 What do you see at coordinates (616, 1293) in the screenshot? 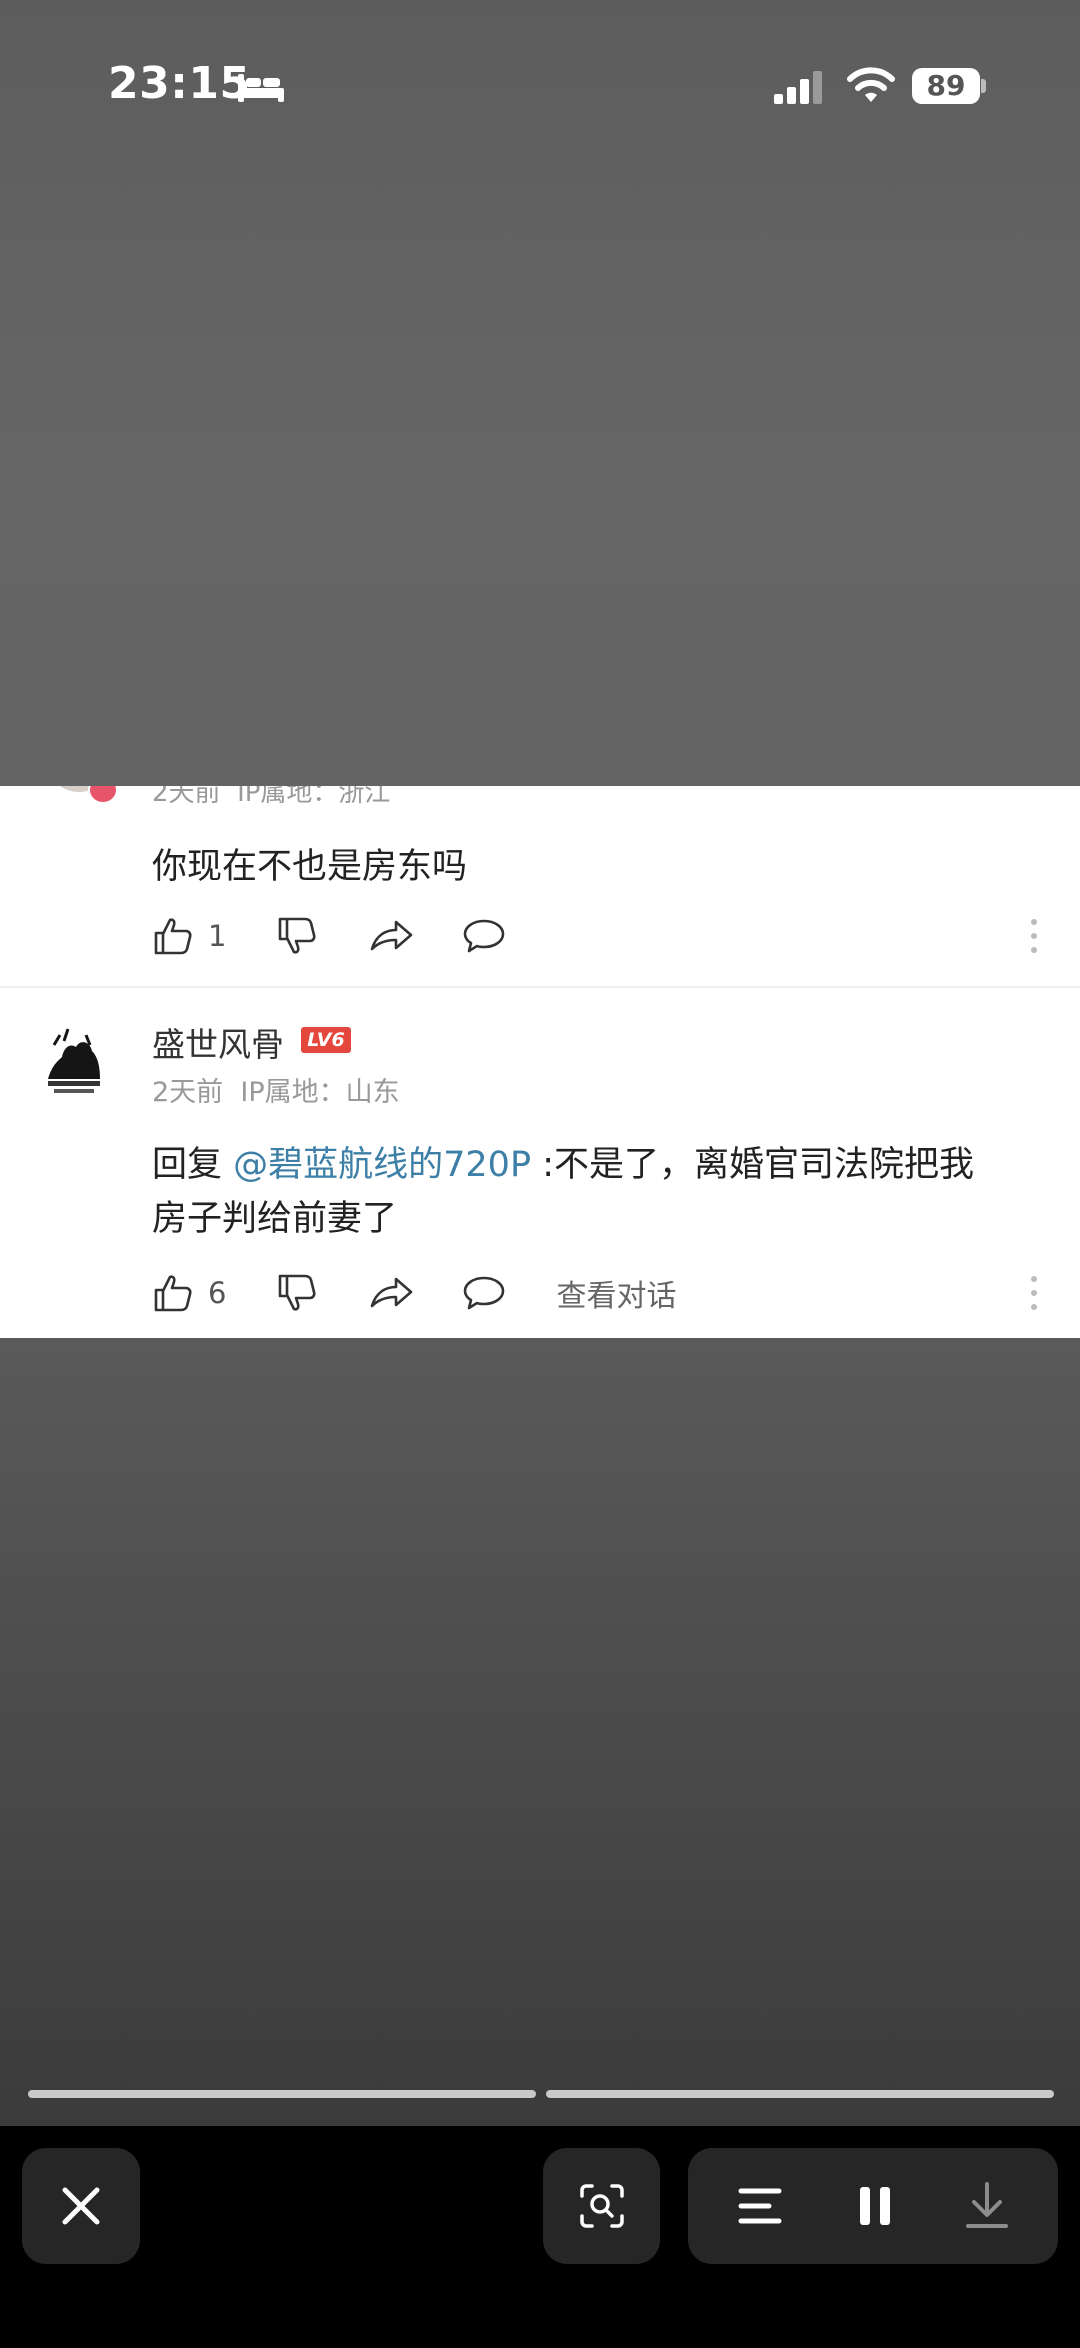
I see `view-conversation-link: 查看对话` at bounding box center [616, 1293].